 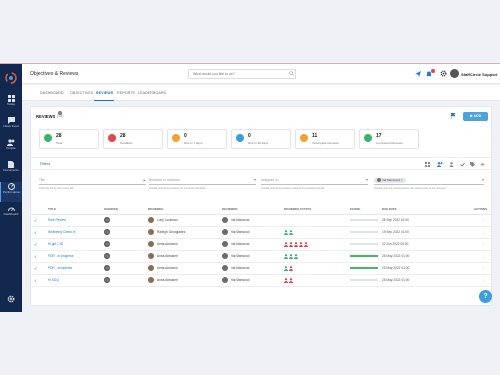 What do you see at coordinates (69, 139) in the screenshot?
I see `stat-total: 28 Total` at bounding box center [69, 139].